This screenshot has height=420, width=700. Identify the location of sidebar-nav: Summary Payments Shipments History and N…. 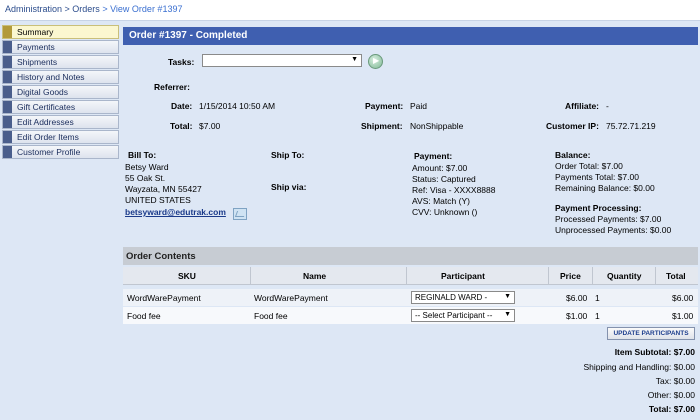
(60, 92).